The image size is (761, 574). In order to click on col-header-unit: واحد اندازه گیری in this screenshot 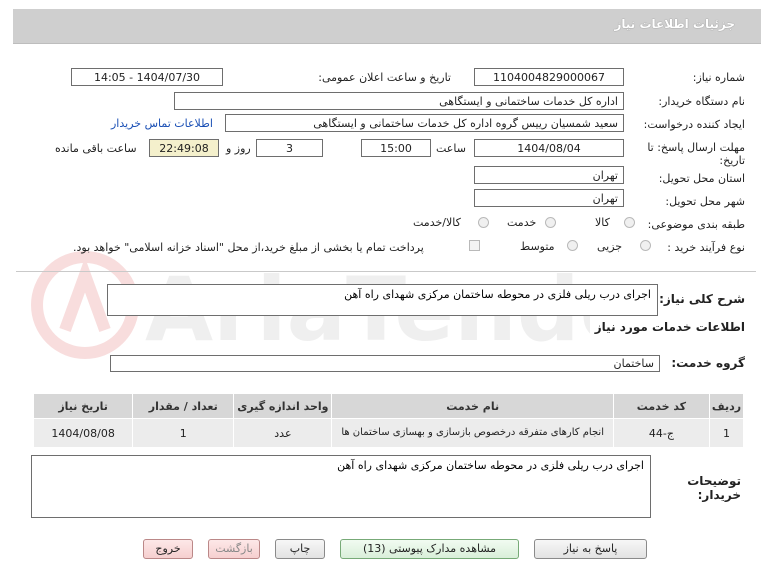, I will do `click(283, 406)`.